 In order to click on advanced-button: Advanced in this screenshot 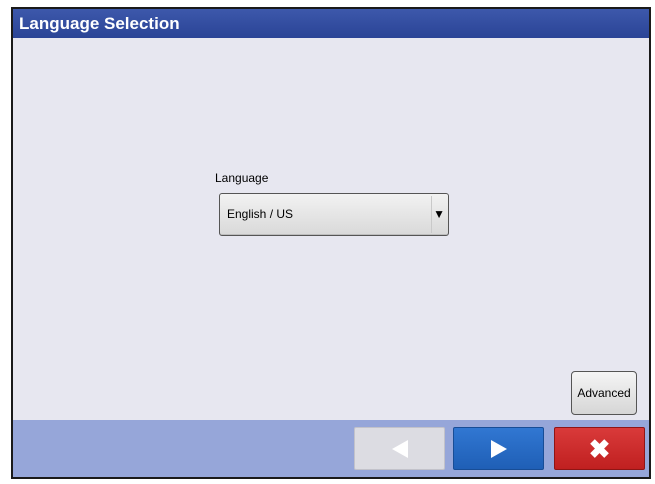, I will do `click(604, 393)`.